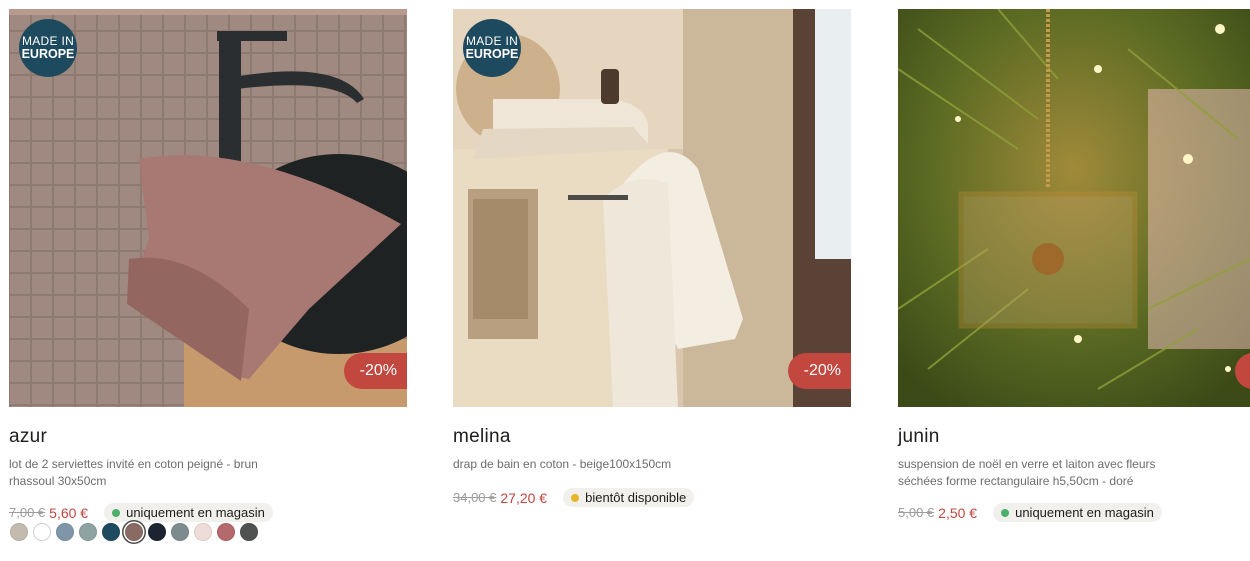 The image size is (1250, 561). I want to click on price-row: 7,00 € 5,60 € uniquement en magasin, so click(141, 512).